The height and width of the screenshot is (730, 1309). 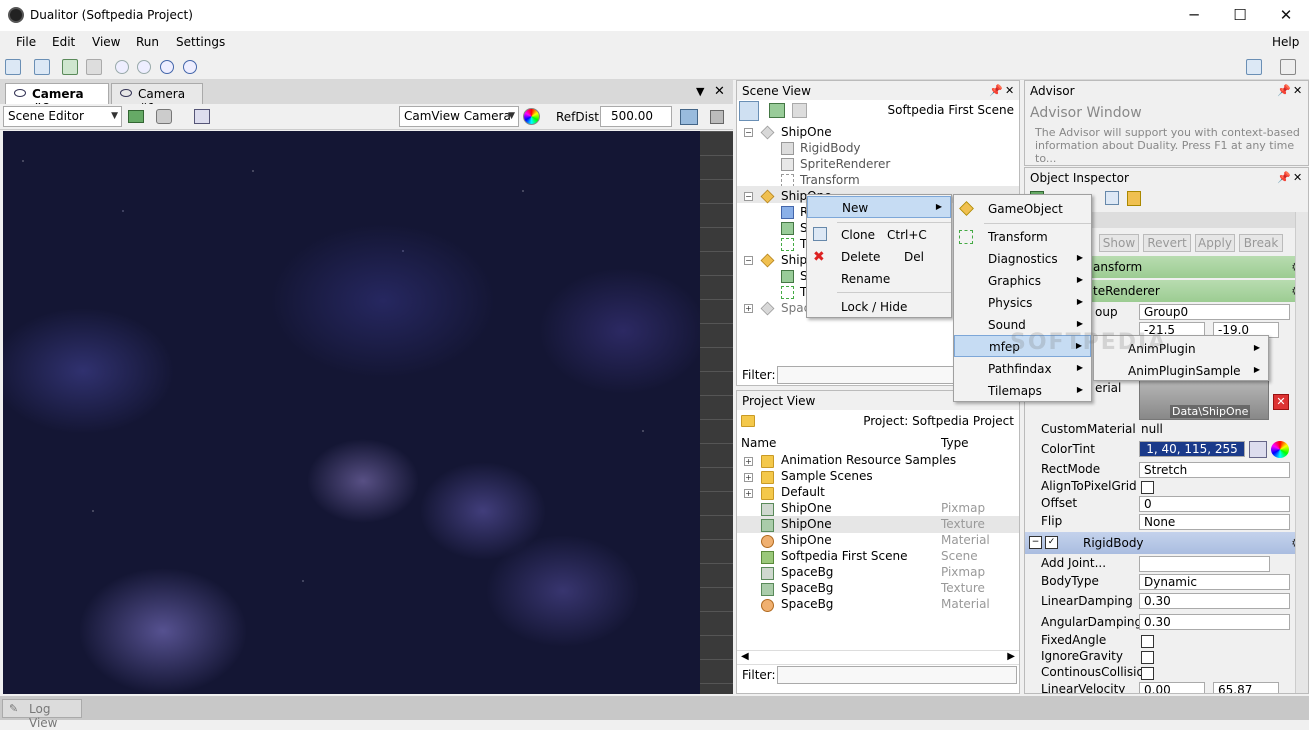 What do you see at coordinates (830, 180) in the screenshot?
I see `tree-item: Transform` at bounding box center [830, 180].